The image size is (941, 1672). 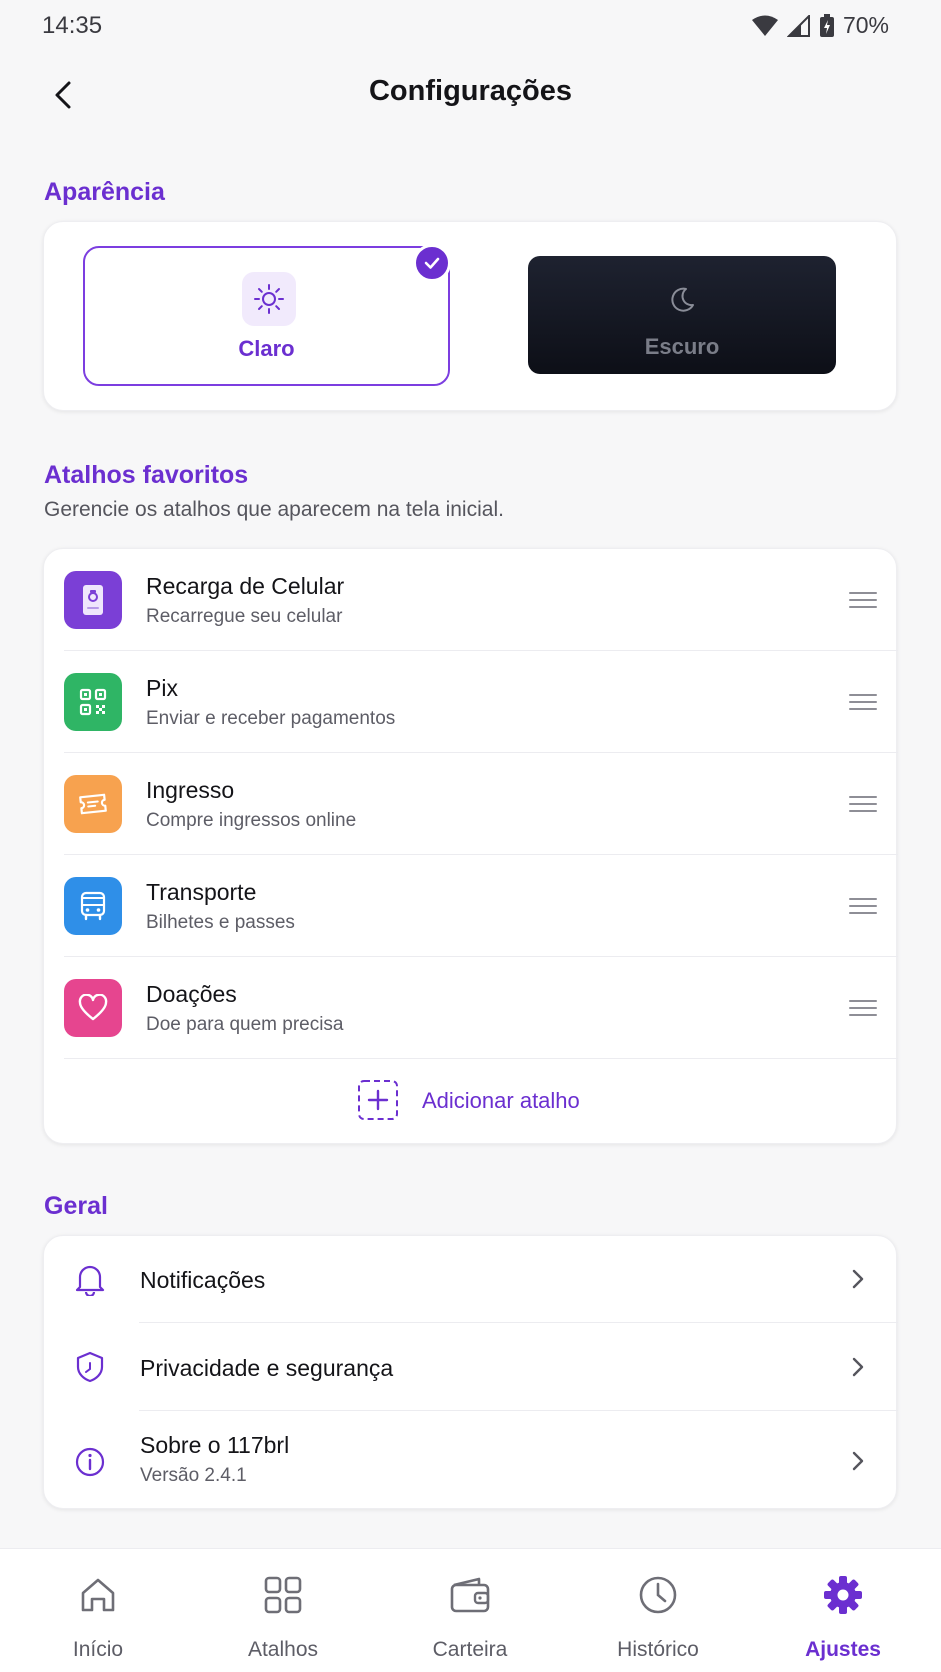 What do you see at coordinates (215, 1445) in the screenshot?
I see `general-row-title: Sobre o 117brl` at bounding box center [215, 1445].